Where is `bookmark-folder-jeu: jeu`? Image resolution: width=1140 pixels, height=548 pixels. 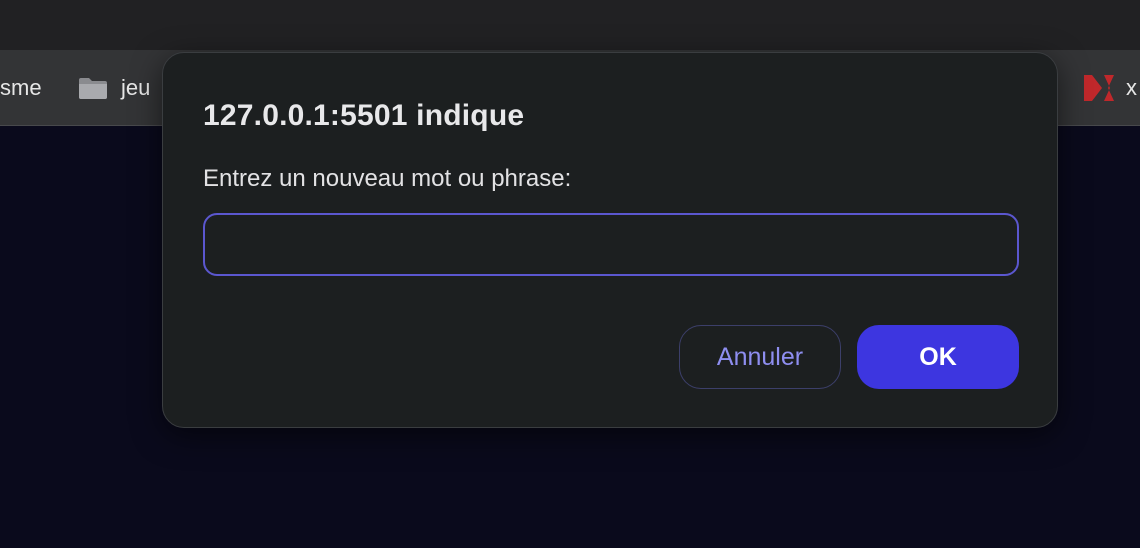 bookmark-folder-jeu: jeu is located at coordinates (114, 88).